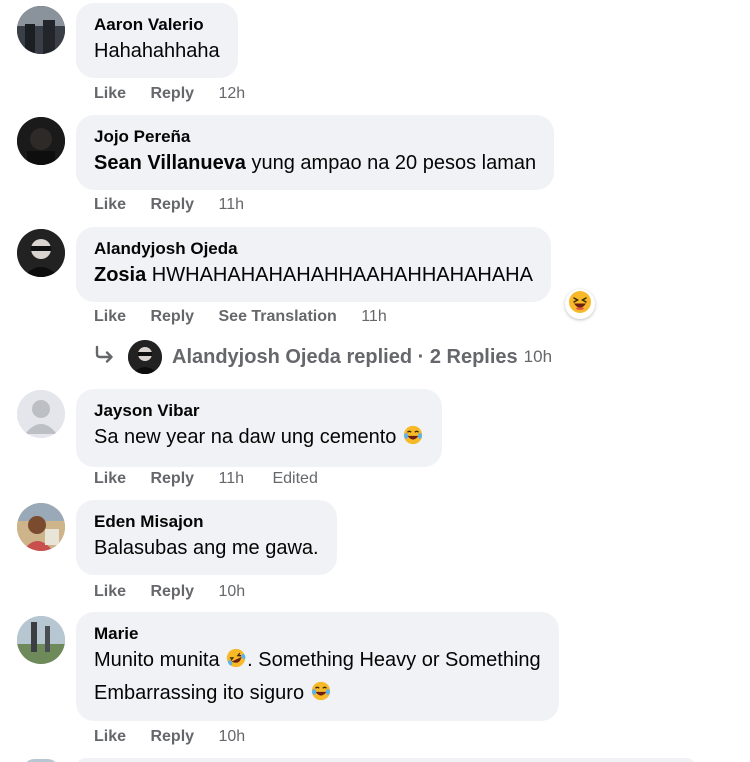 Image resolution: width=750 pixels, height=762 pixels. I want to click on reaction-badge, so click(580, 304).